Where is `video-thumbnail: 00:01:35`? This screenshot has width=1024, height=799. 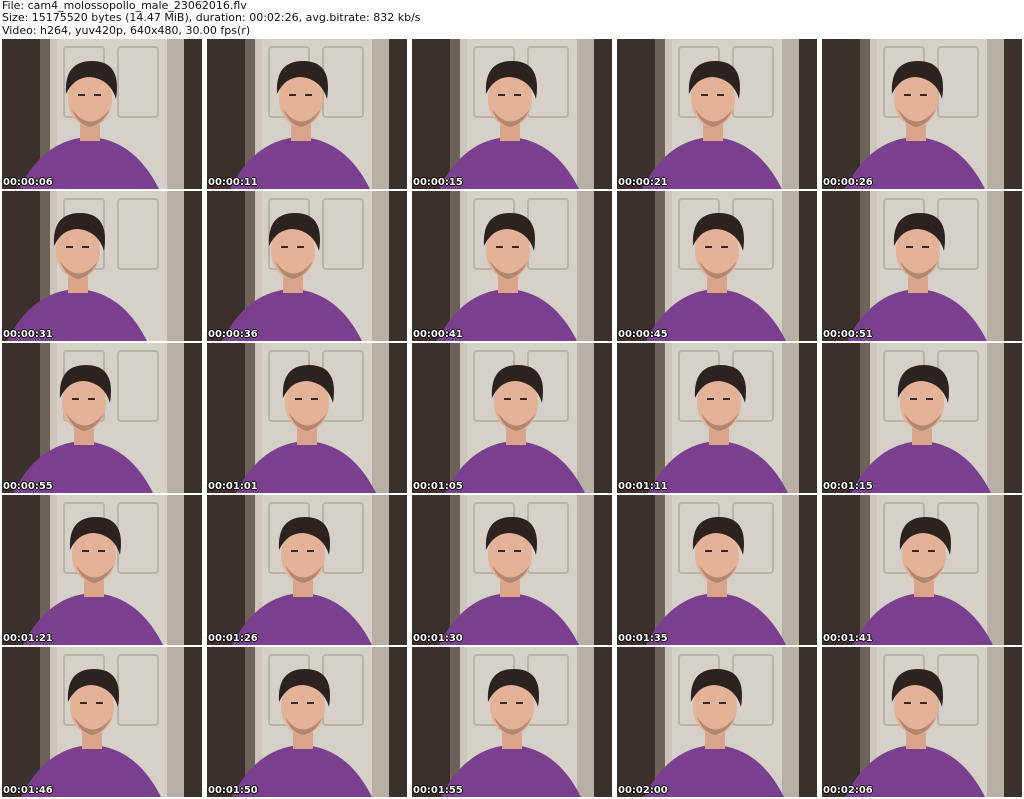 video-thumbnail: 00:01:35 is located at coordinates (717, 570).